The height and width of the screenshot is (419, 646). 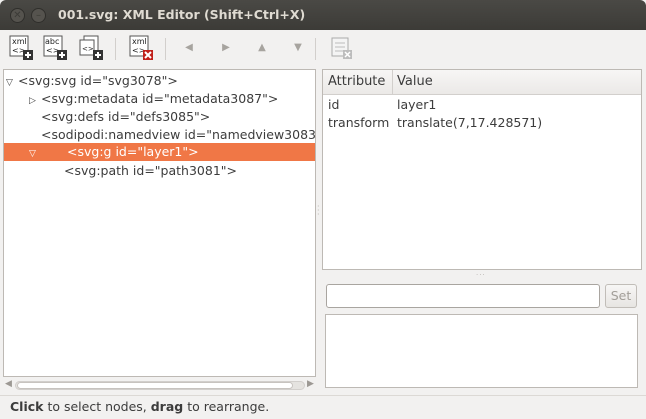 I want to click on tree-node-label: <svg:path id="path3081">, so click(x=151, y=170).